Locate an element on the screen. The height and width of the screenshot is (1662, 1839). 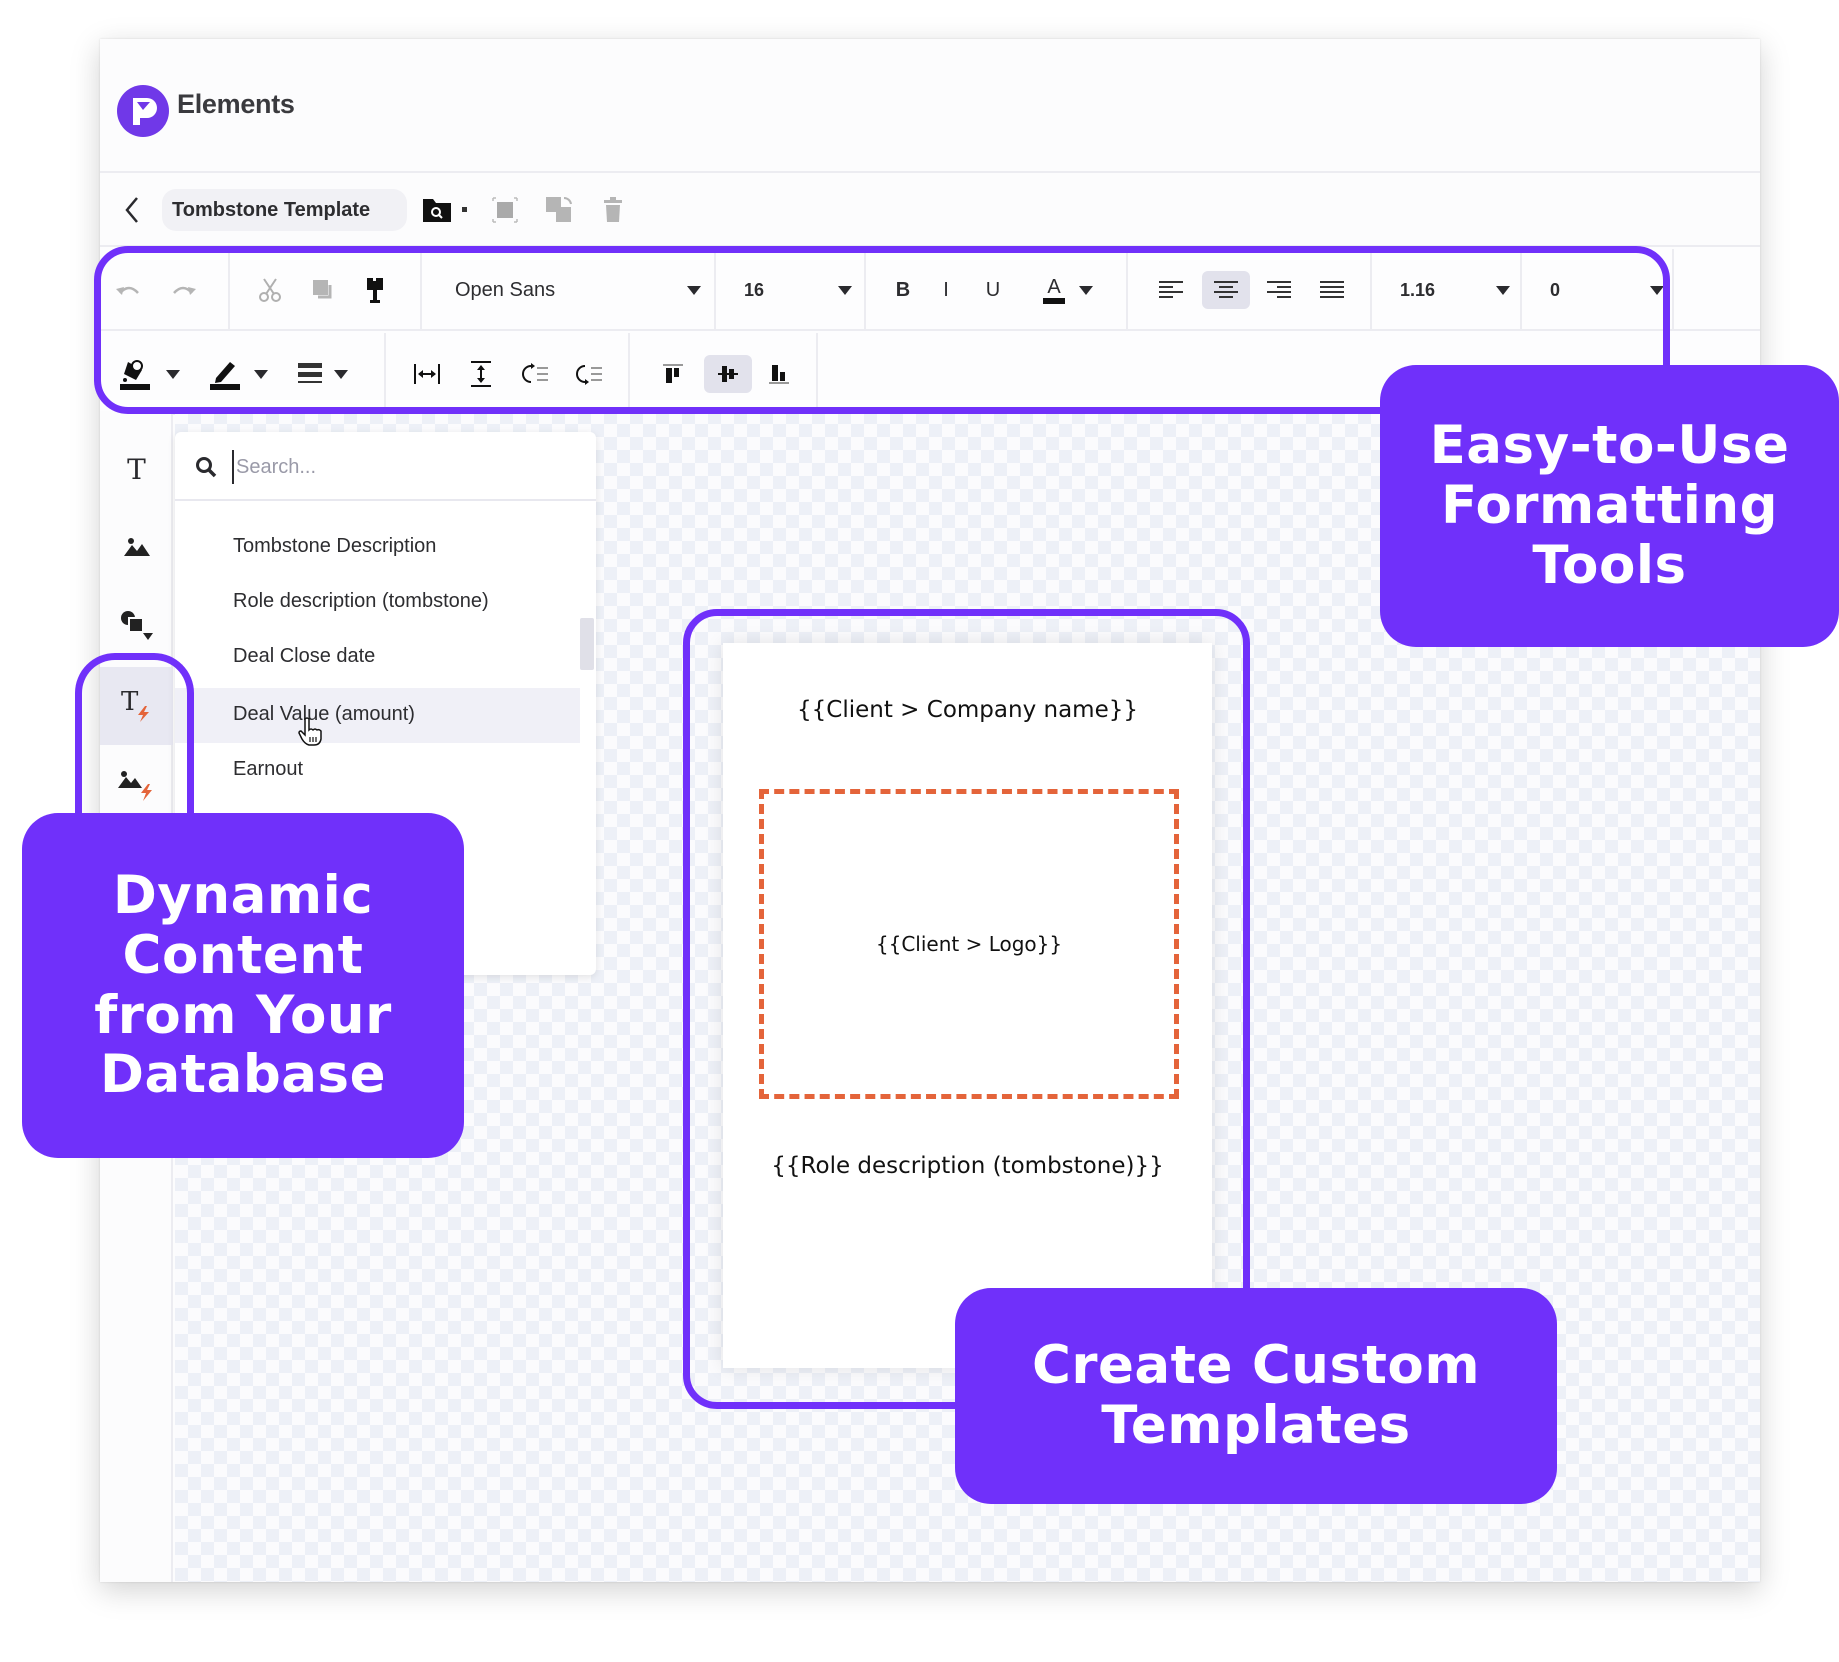
back-button is located at coordinates (132, 210).